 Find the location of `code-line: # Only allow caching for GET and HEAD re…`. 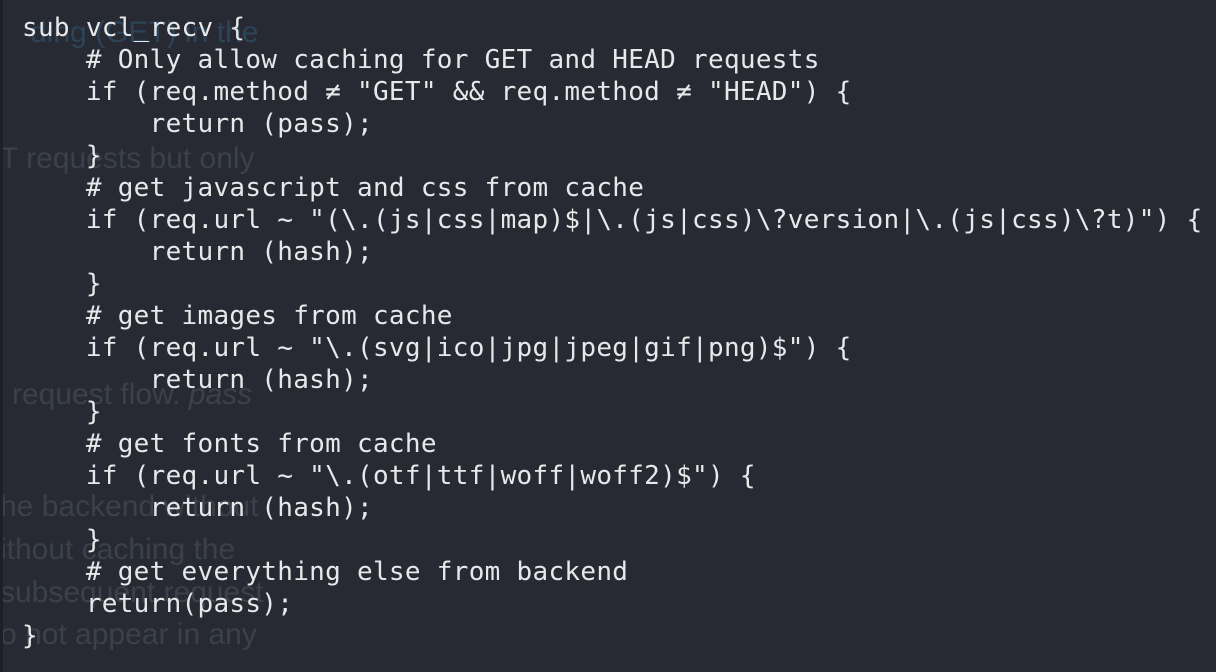

code-line: # Only allow caching for GET and HEAD re… is located at coordinates (421, 60).